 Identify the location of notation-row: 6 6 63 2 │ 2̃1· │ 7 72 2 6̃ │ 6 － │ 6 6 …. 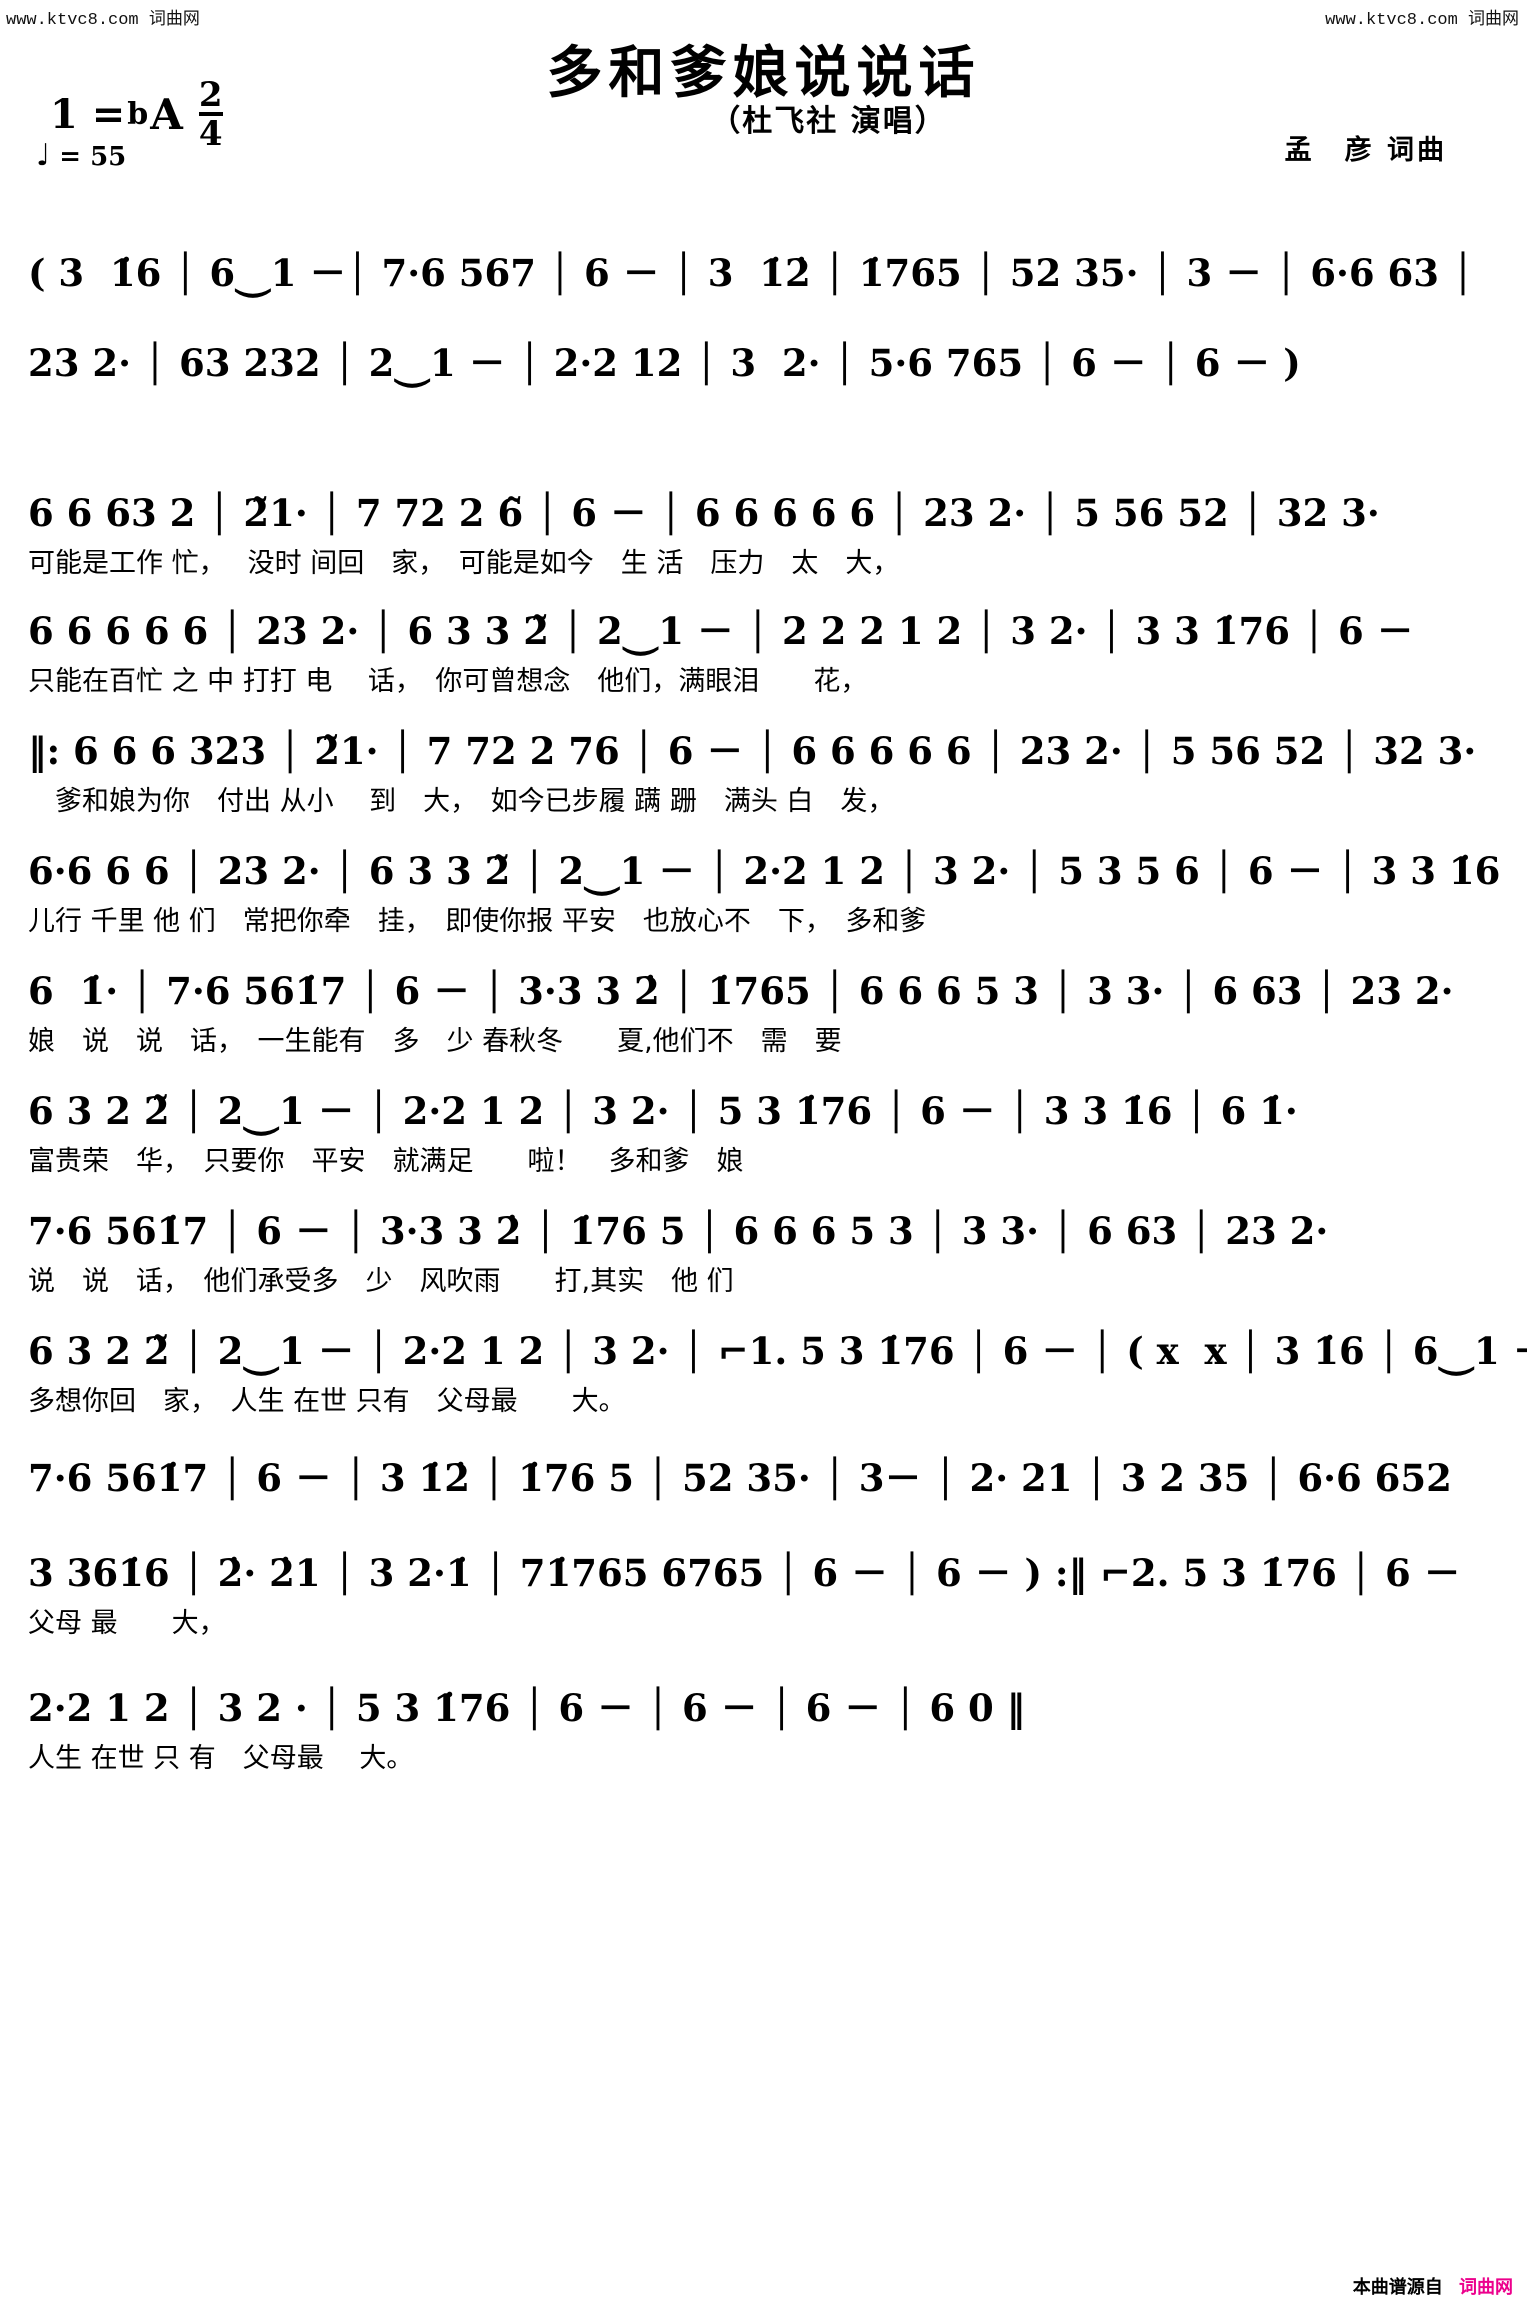
(704, 513).